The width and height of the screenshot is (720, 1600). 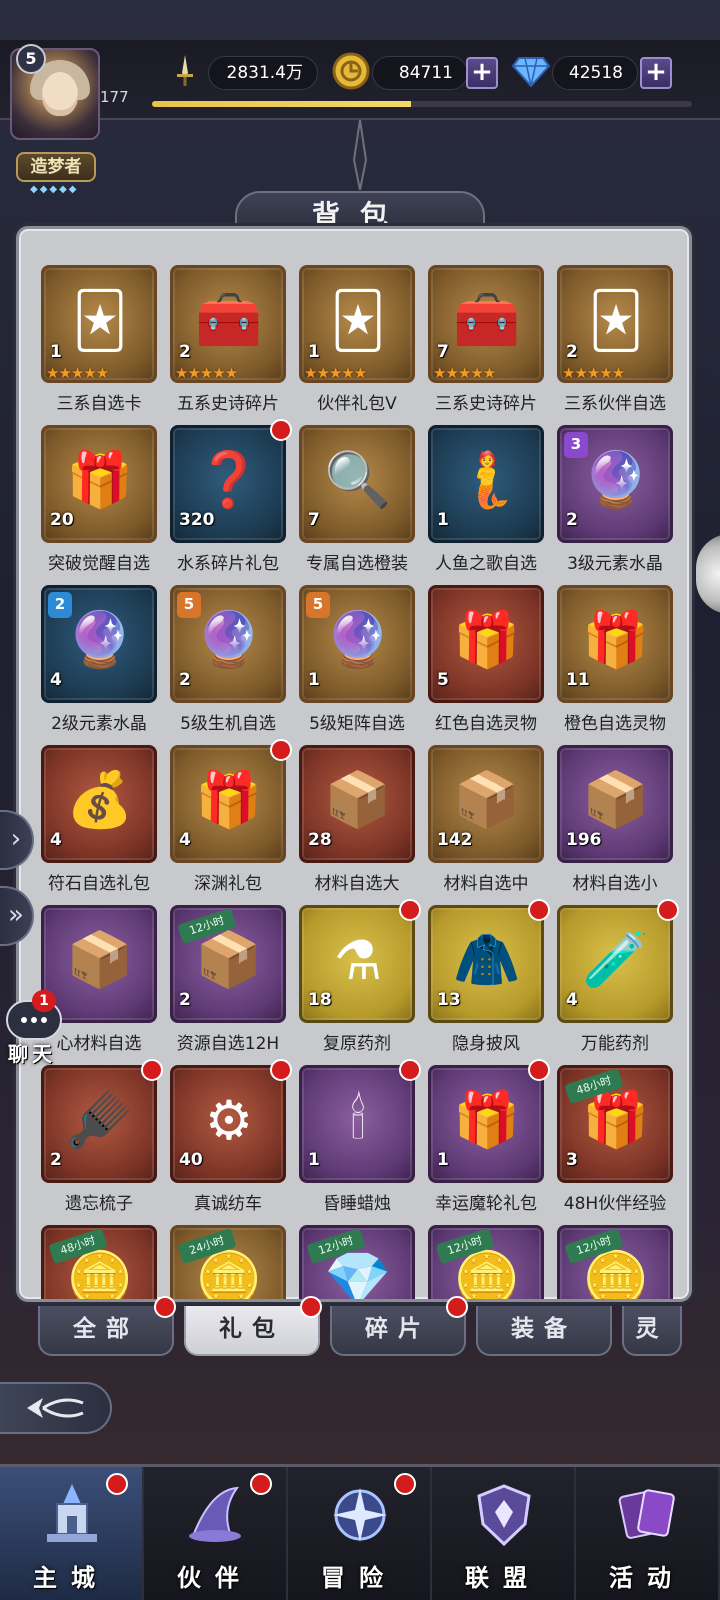 What do you see at coordinates (652, 1331) in the screenshot?
I see `tab-4: 灵` at bounding box center [652, 1331].